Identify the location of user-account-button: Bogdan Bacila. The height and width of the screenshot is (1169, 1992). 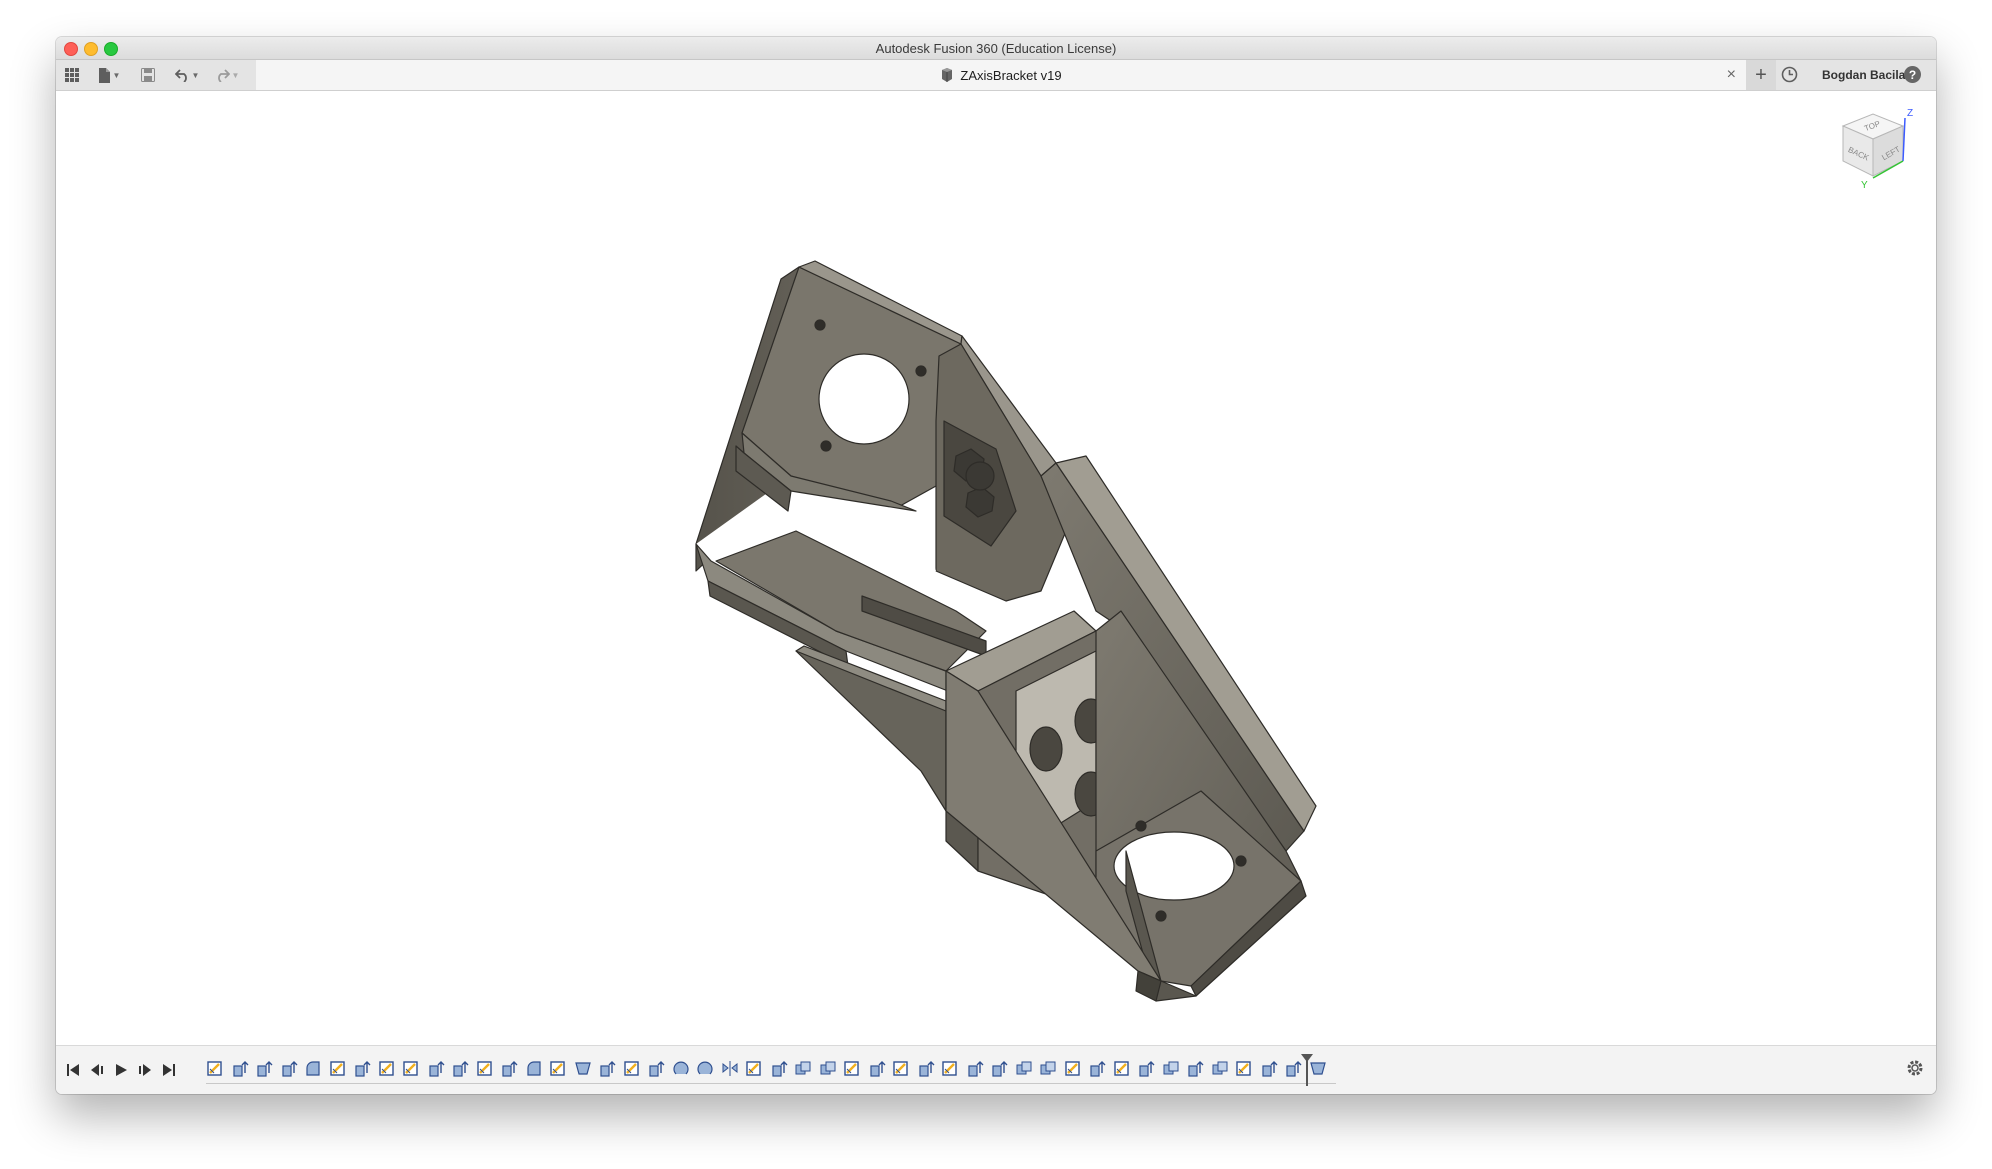
(1863, 75).